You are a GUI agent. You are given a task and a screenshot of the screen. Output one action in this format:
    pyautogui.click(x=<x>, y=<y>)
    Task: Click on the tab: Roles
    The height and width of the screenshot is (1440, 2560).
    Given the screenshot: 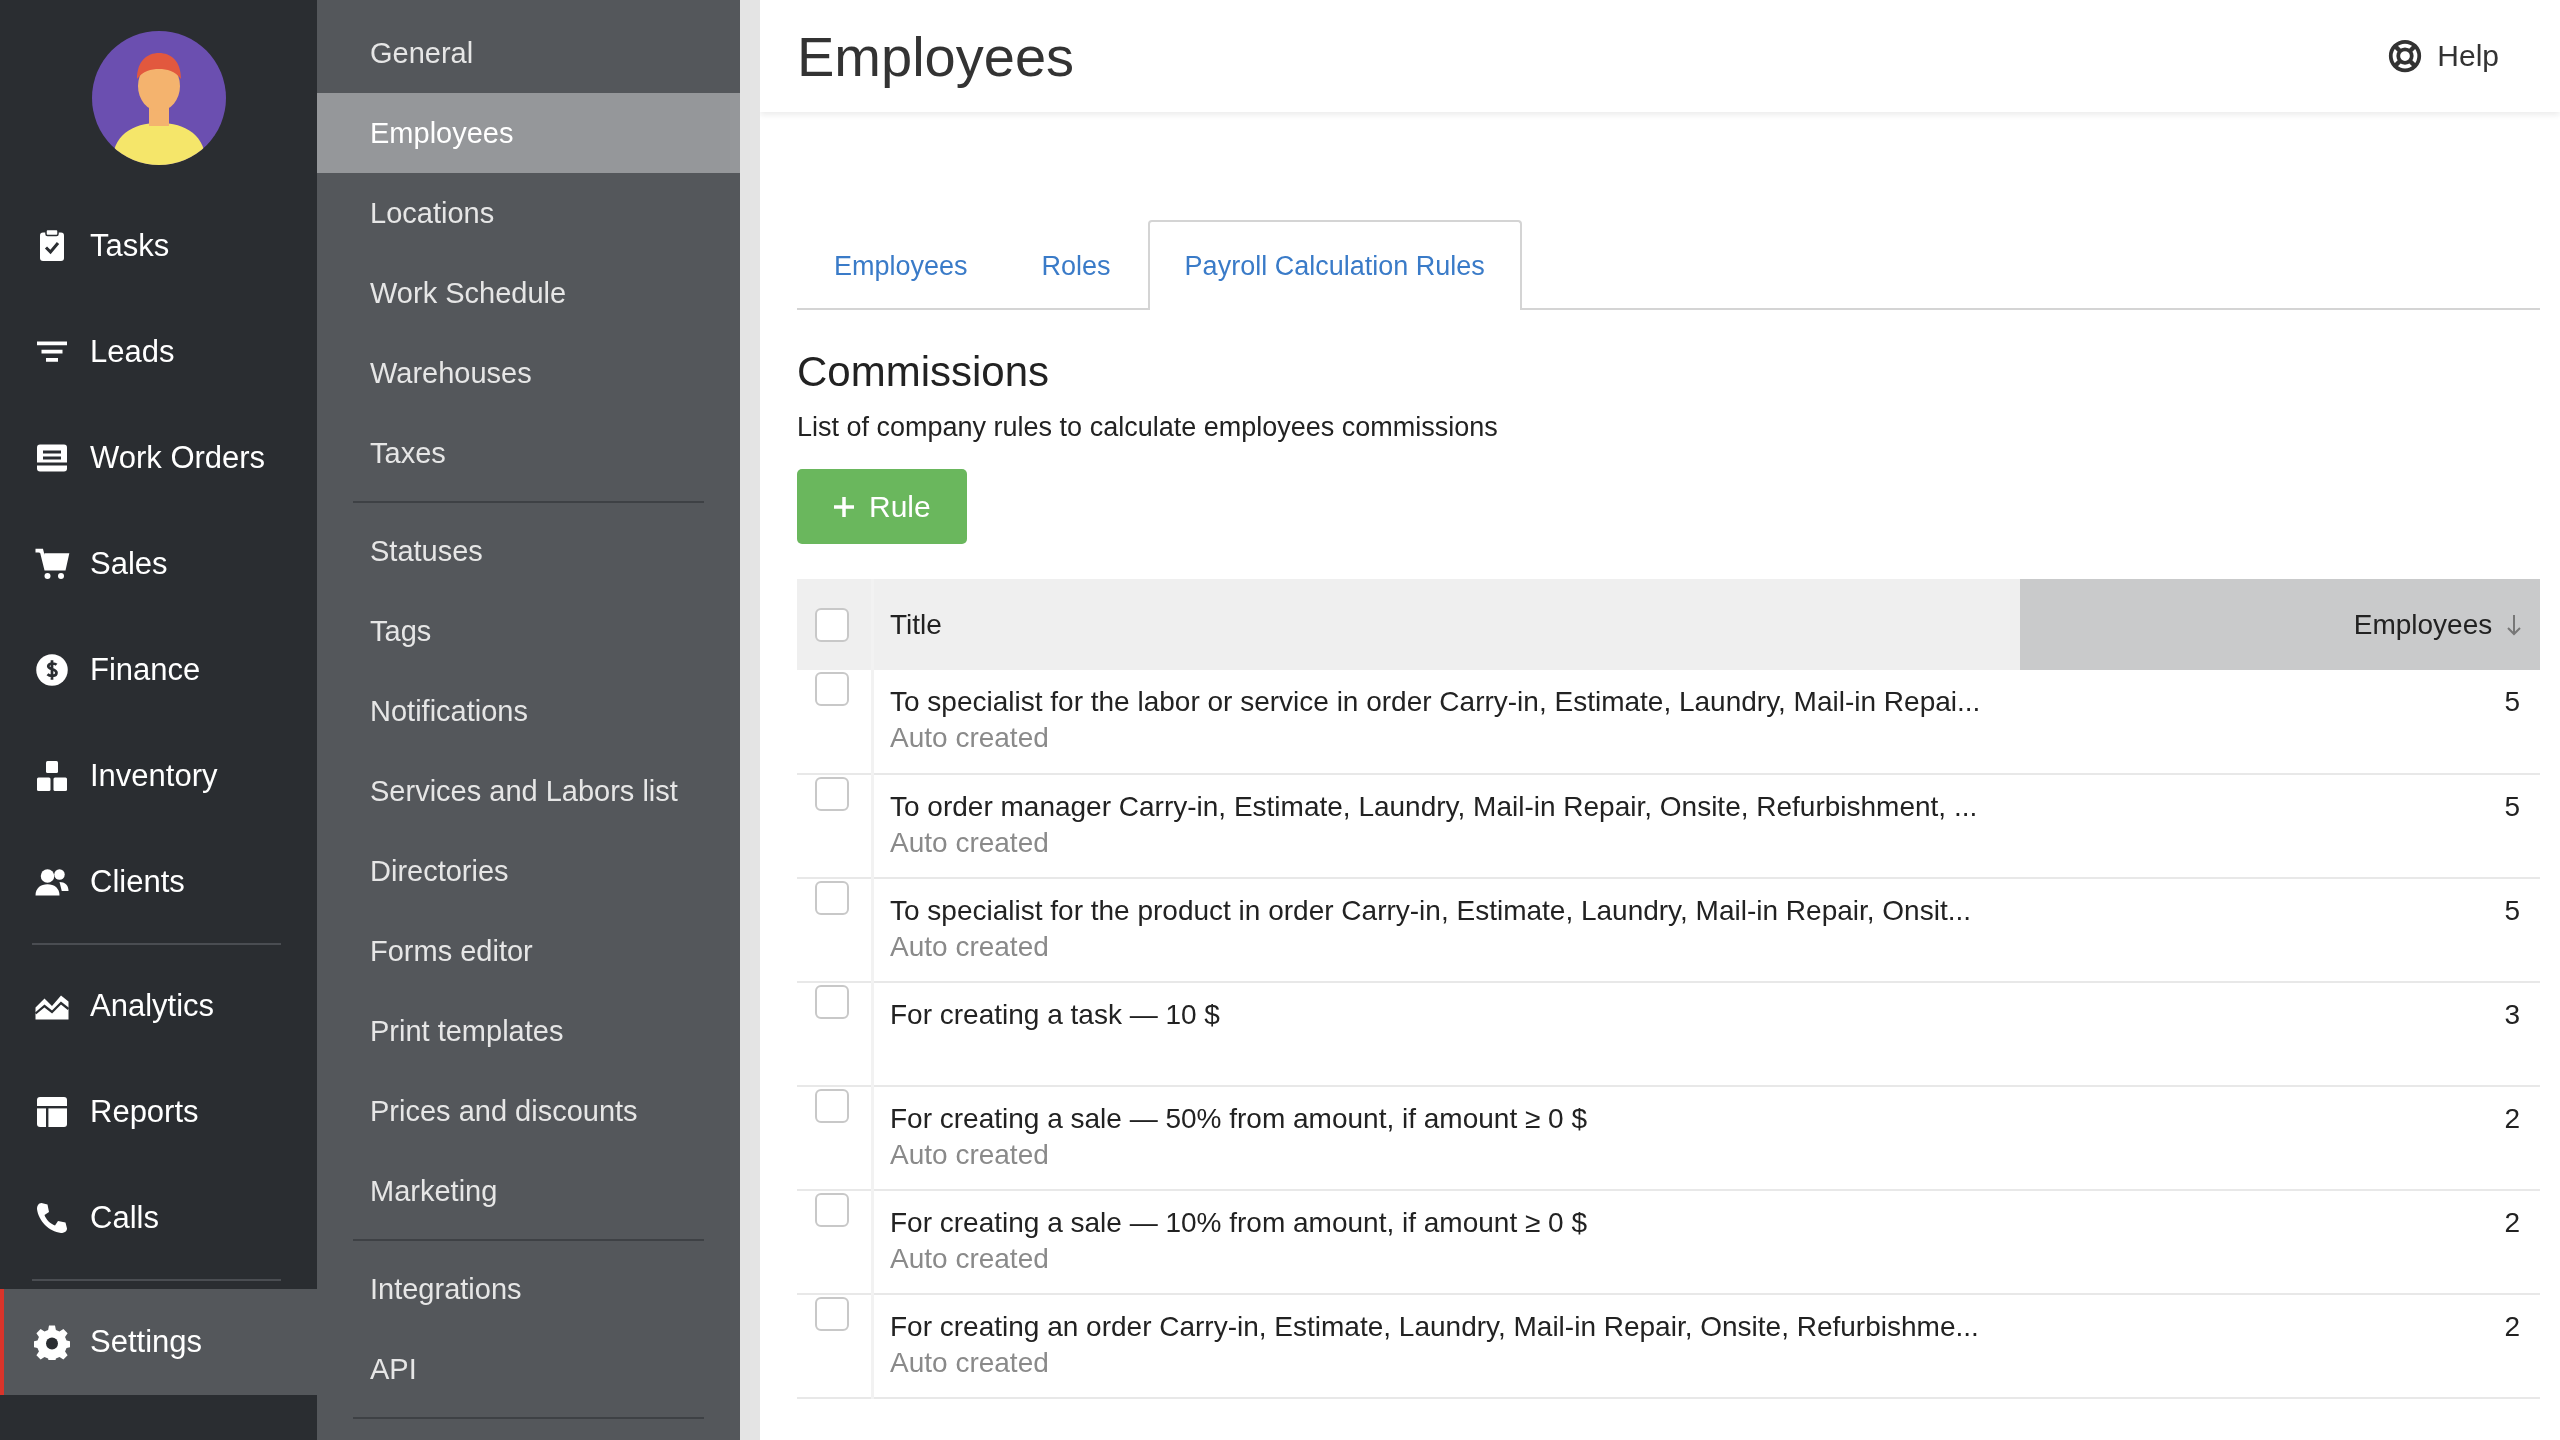 What is the action you would take?
    pyautogui.click(x=1076, y=265)
    